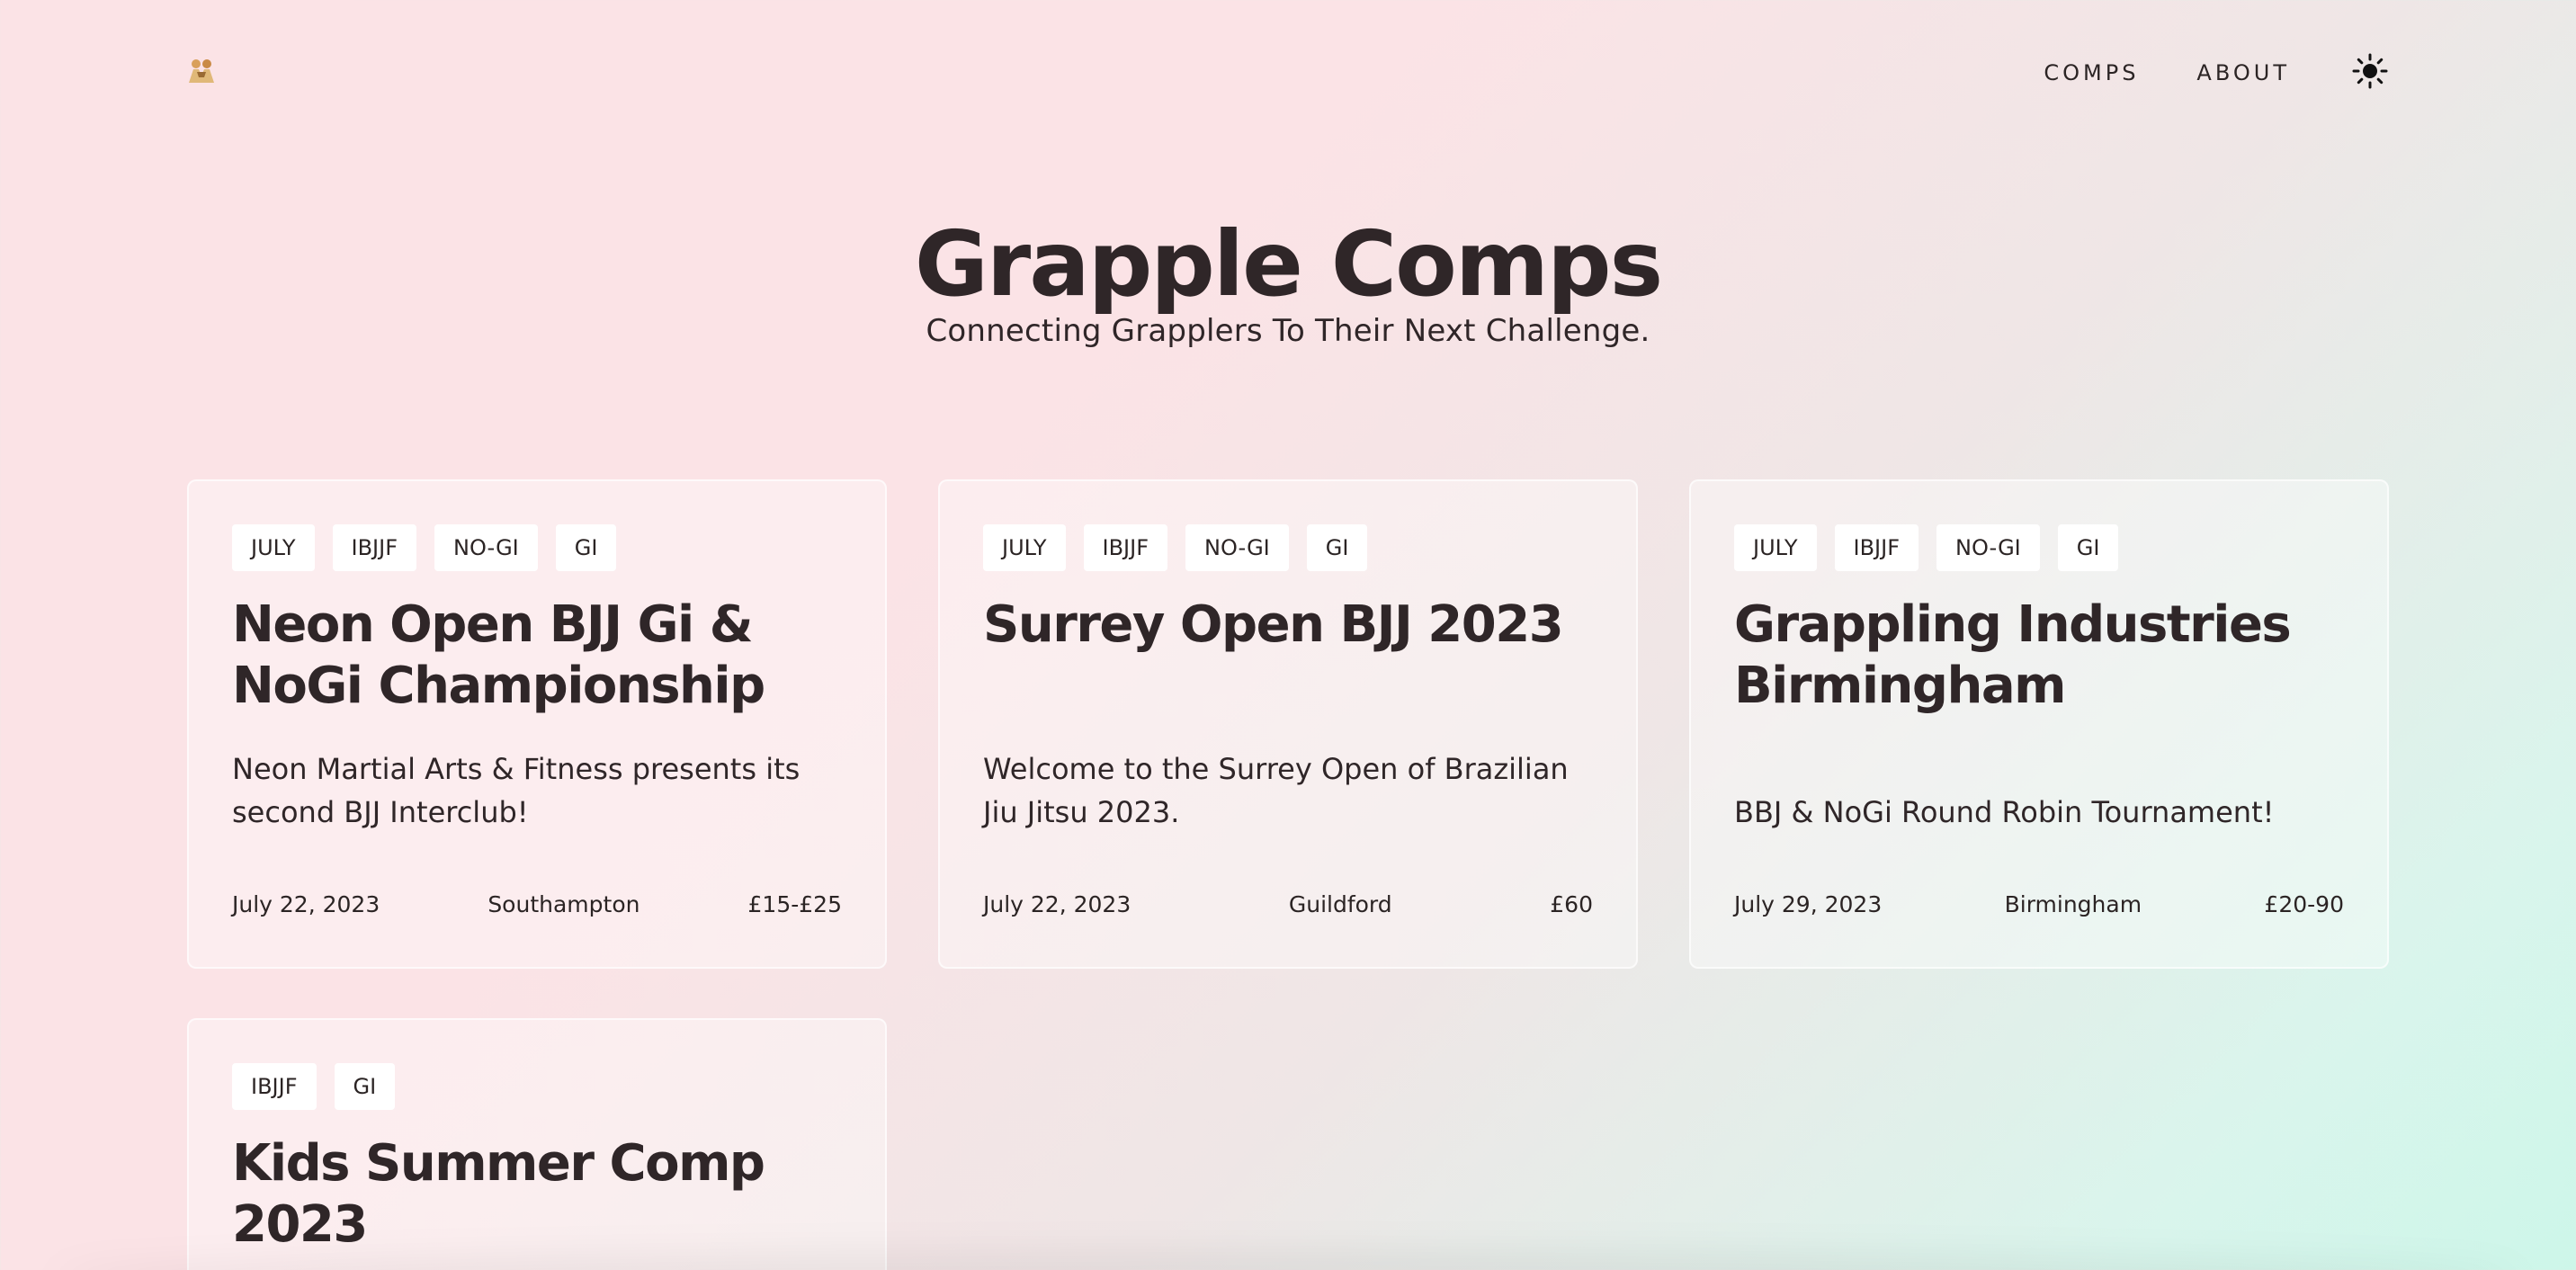 The width and height of the screenshot is (2576, 1270). I want to click on logo, so click(201, 73).